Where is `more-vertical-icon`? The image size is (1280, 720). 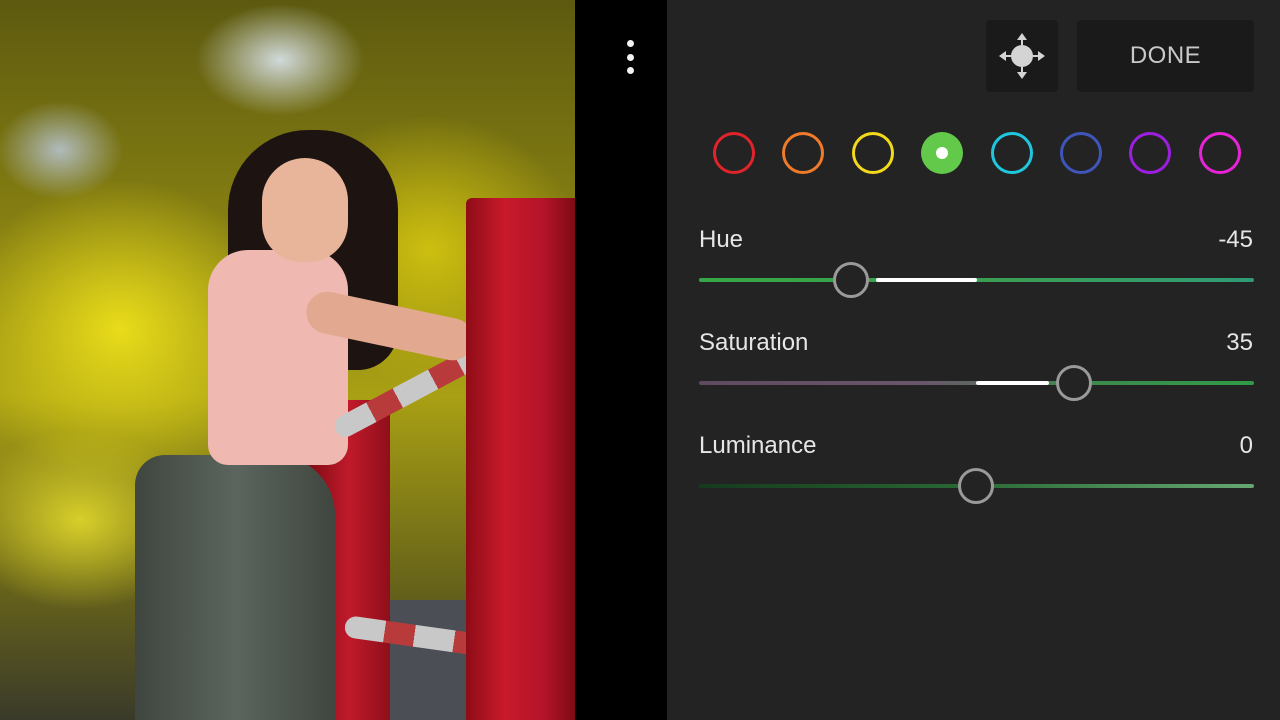 more-vertical-icon is located at coordinates (630, 57).